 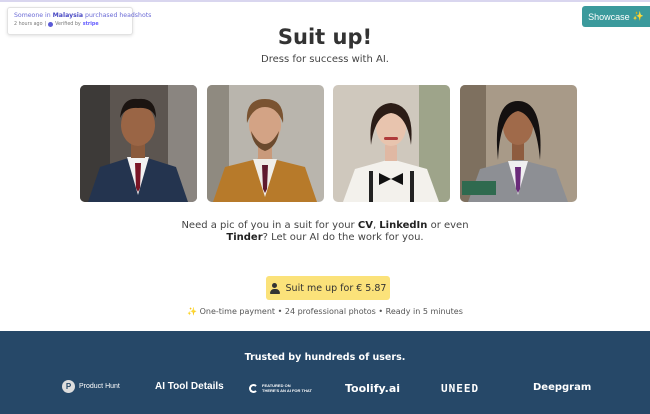 I want to click on taaft-icon, so click(x=253, y=388).